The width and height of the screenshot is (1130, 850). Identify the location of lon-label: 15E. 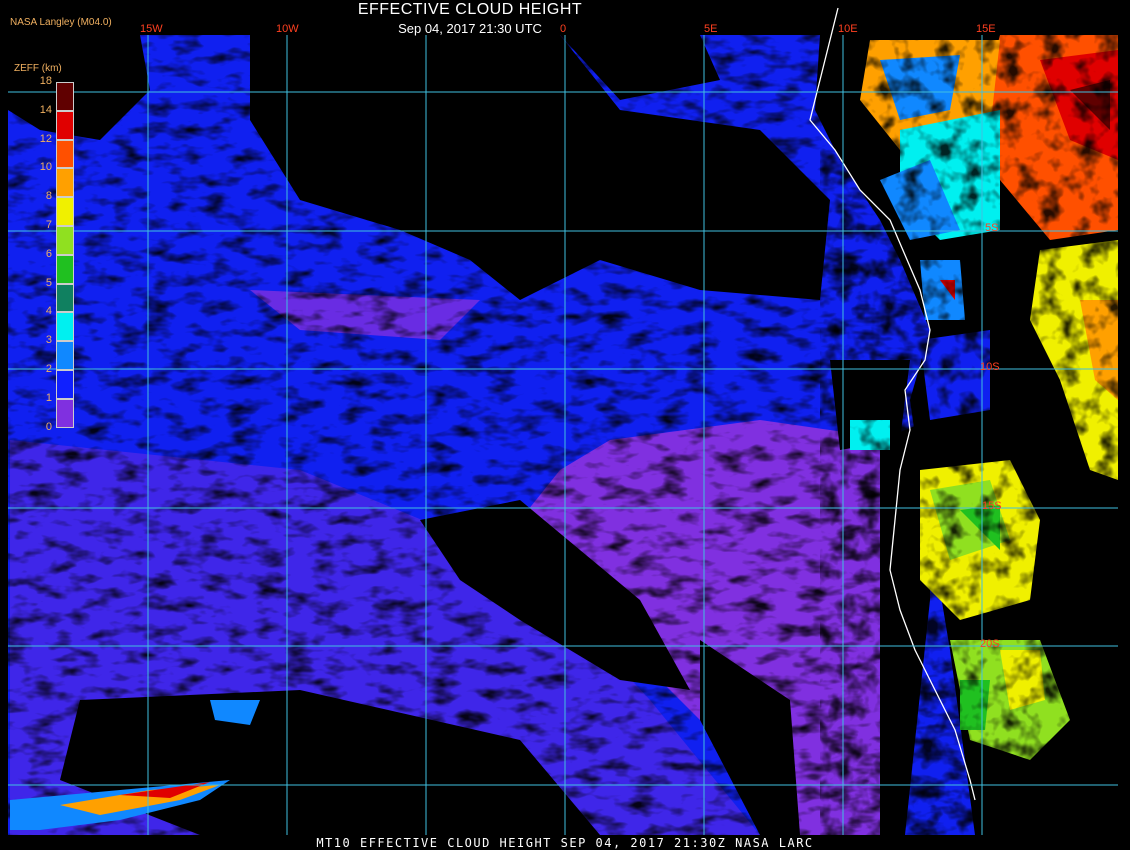
(986, 29).